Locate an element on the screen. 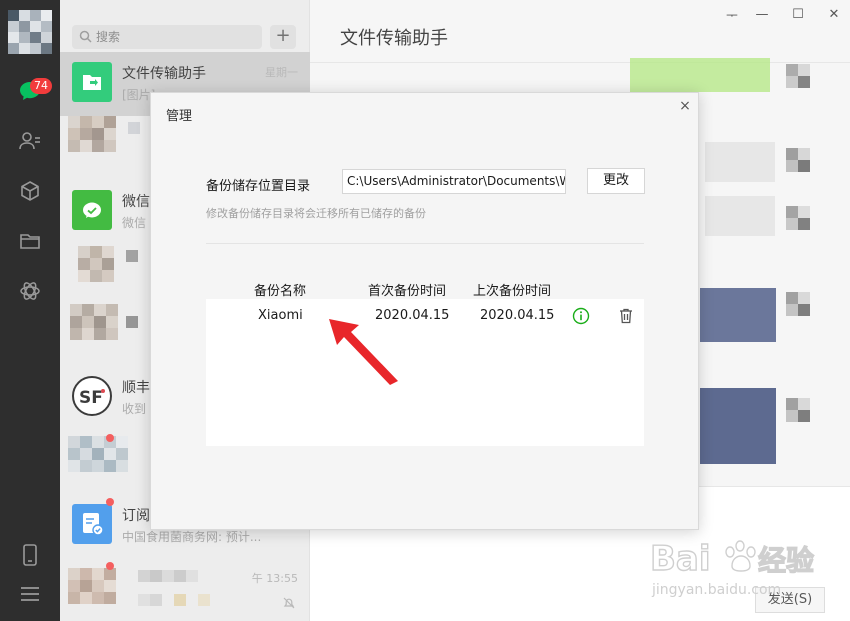 This screenshot has width=850, height=621. column-header-first-backup: 首次备份时间 is located at coordinates (407, 291).